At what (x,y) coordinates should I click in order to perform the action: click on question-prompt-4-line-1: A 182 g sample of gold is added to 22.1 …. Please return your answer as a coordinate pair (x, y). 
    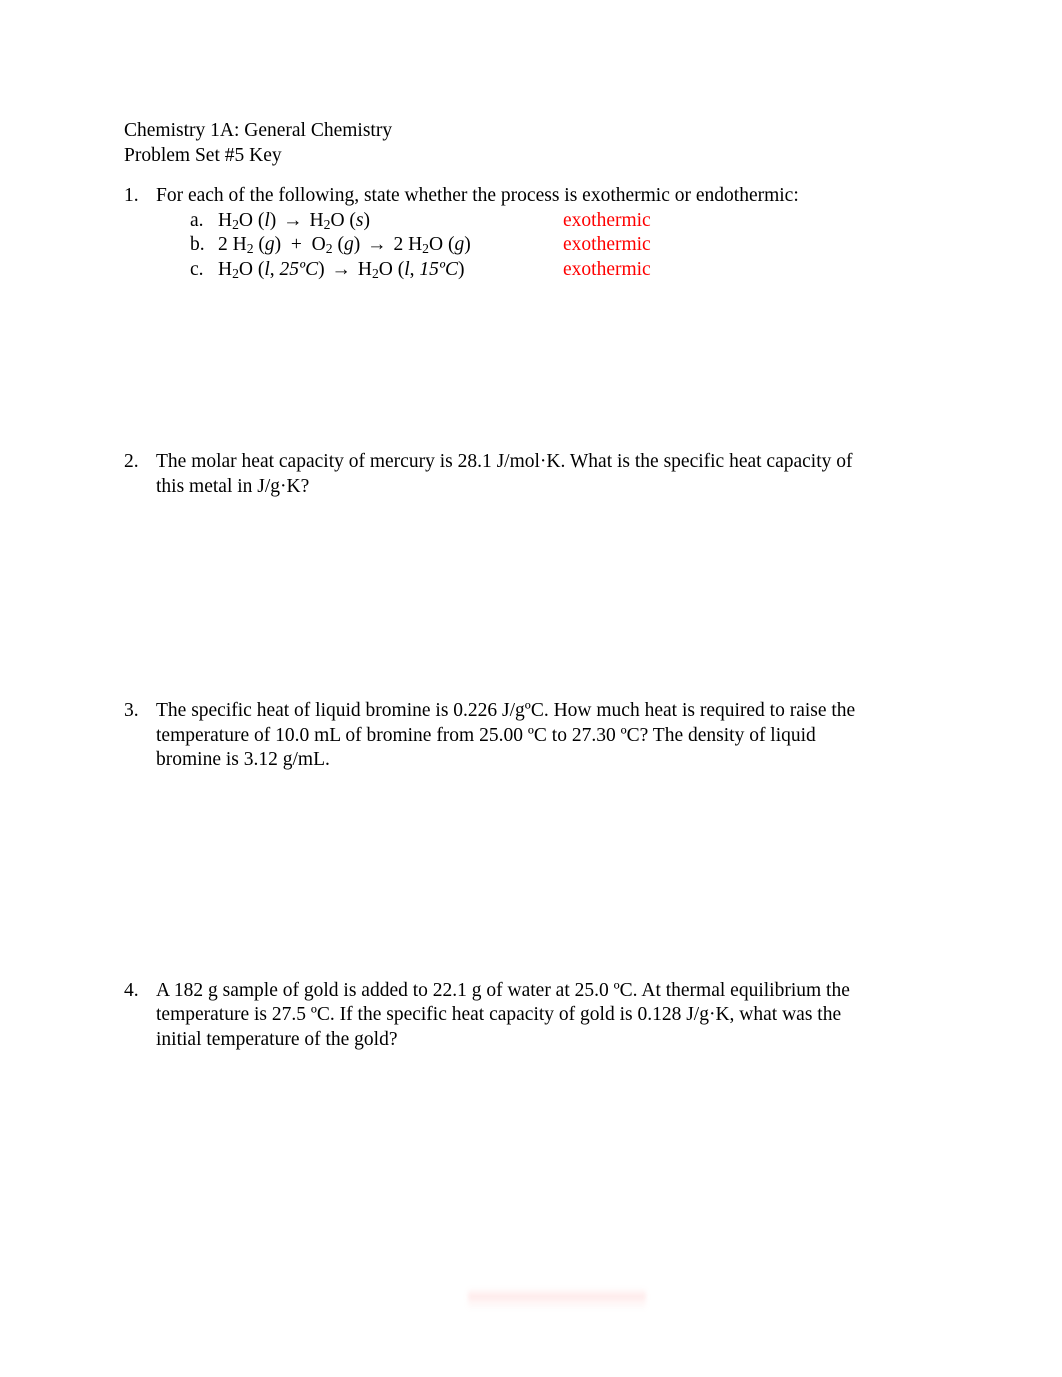
    Looking at the image, I should click on (503, 990).